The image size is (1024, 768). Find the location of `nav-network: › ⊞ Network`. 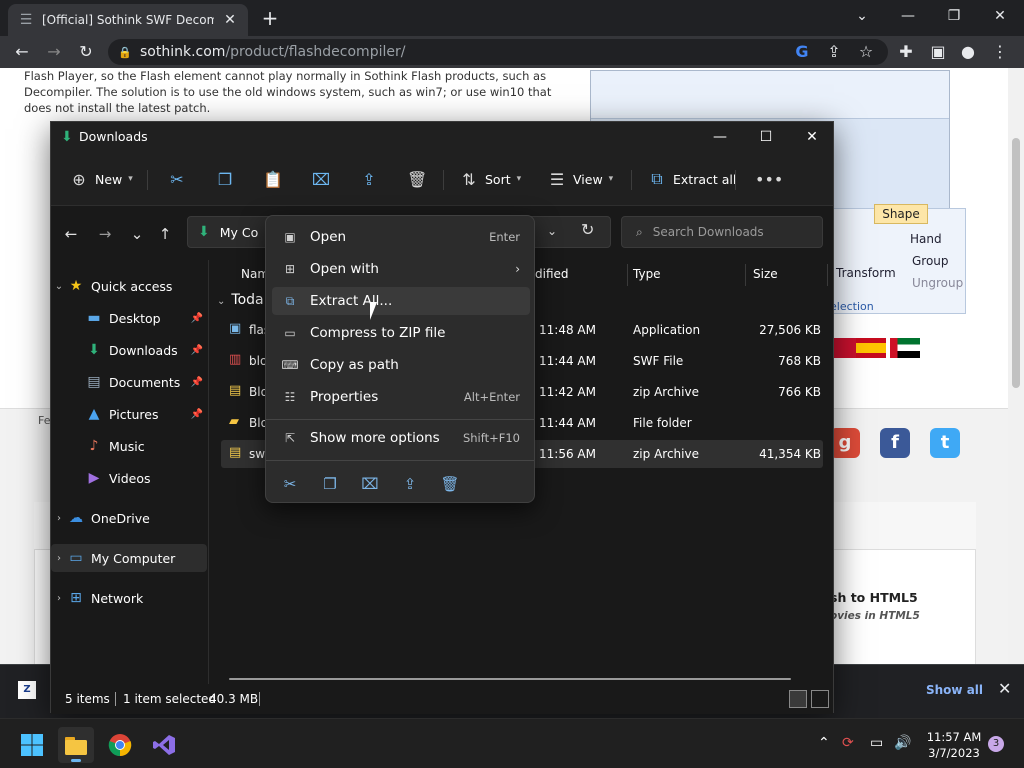

nav-network: › ⊞ Network is located at coordinates (129, 598).